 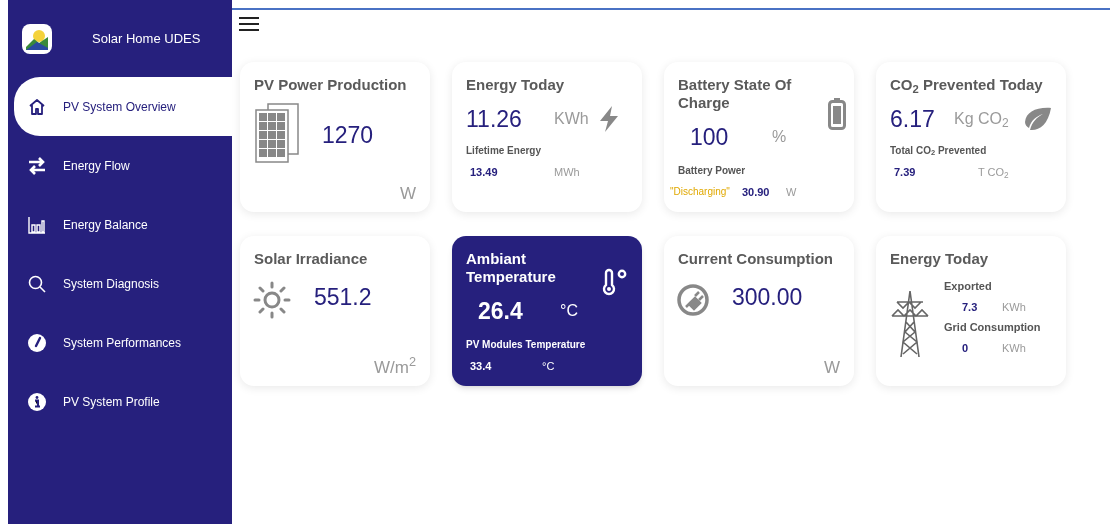 What do you see at coordinates (484, 172) in the screenshot?
I see `detail-value: 13.49` at bounding box center [484, 172].